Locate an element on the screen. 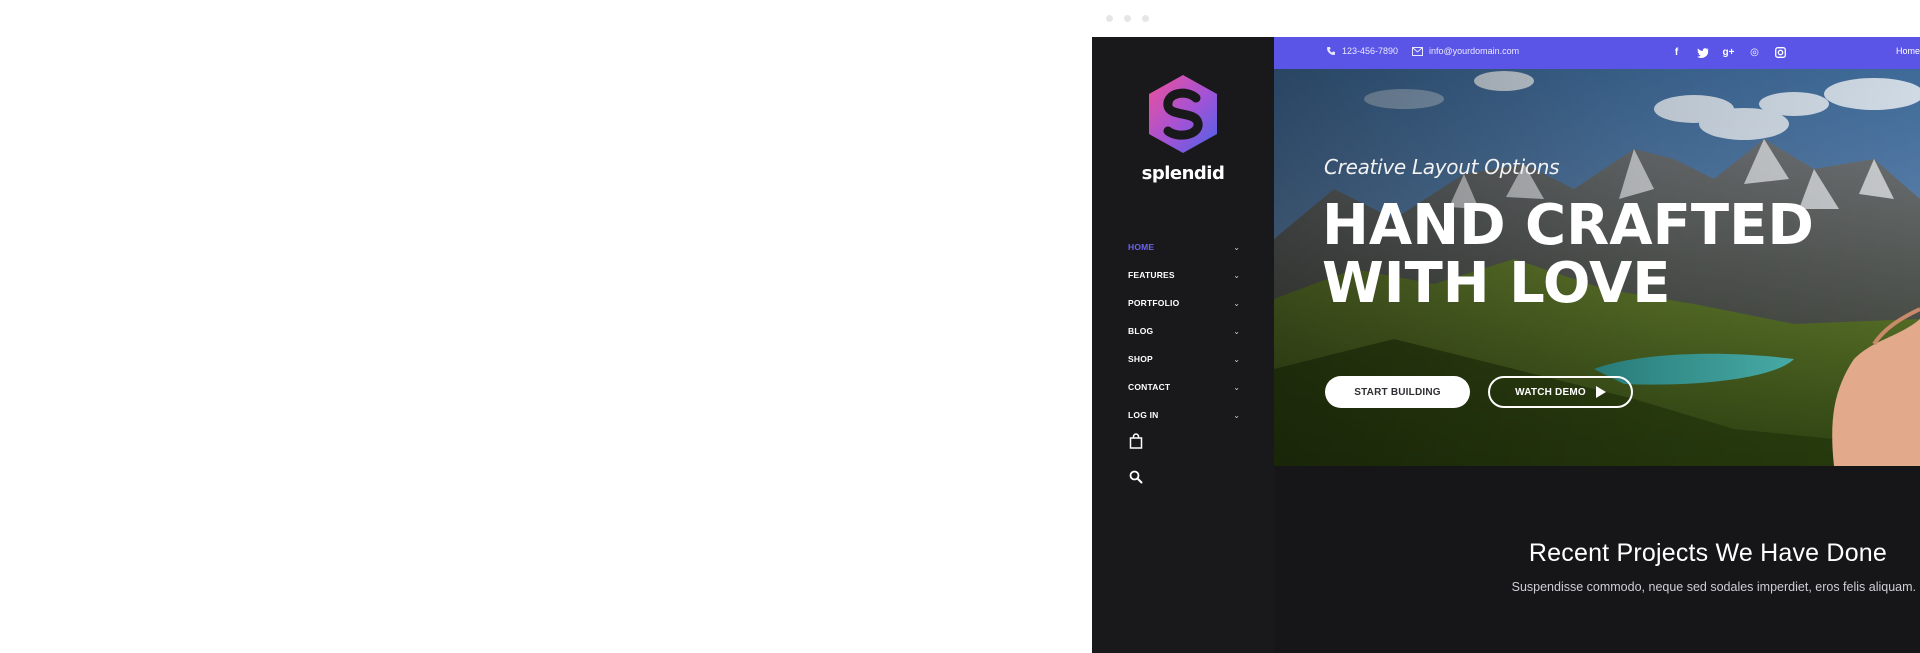 The width and height of the screenshot is (1920, 653). nav-item-shop: SHOP ⌄ is located at coordinates (1184, 359).